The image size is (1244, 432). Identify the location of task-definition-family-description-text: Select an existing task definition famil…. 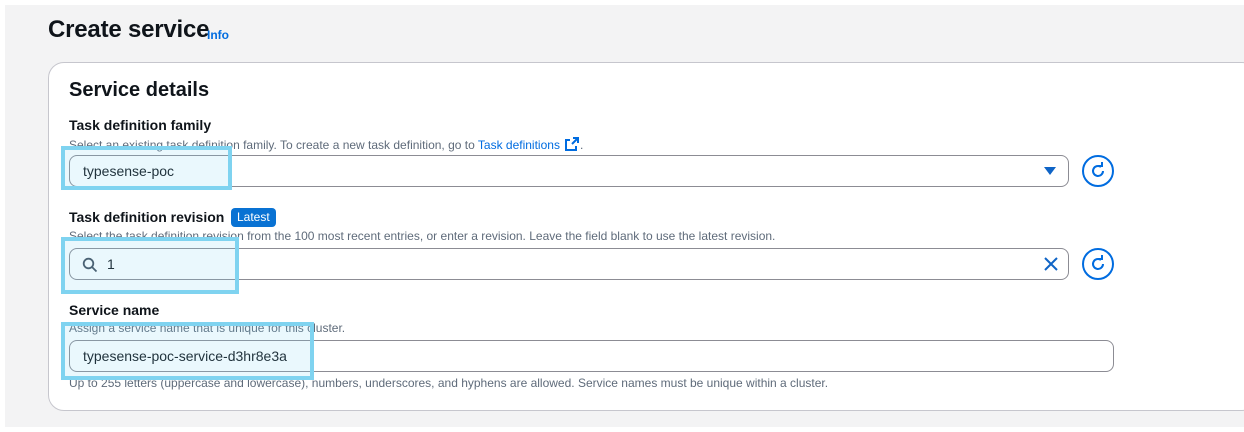
(273, 145).